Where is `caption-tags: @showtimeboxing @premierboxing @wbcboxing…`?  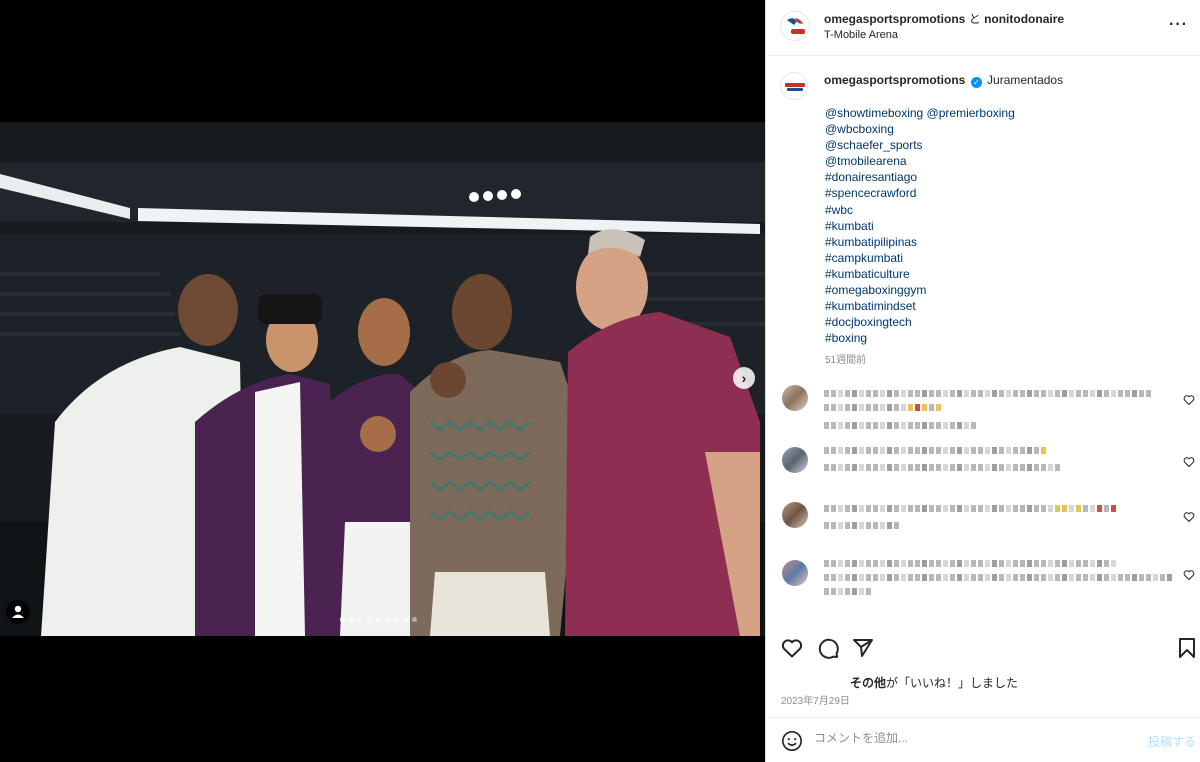
caption-tags: @showtimeboxing @premierboxing @wbcboxing… is located at coordinates (920, 225).